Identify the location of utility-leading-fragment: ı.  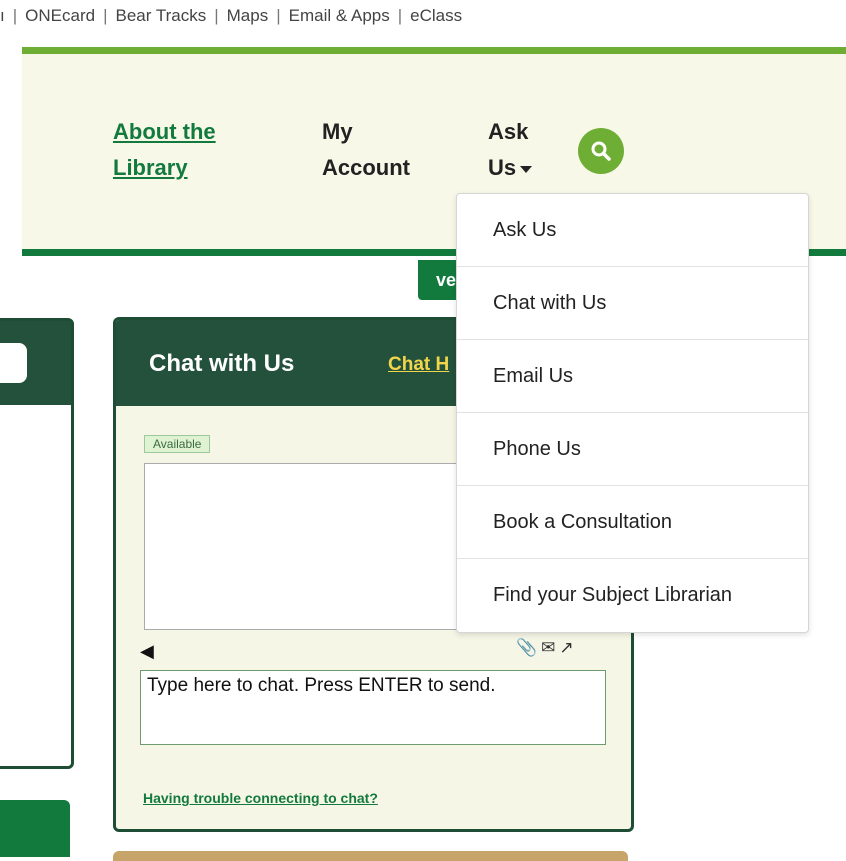
(2, 15).